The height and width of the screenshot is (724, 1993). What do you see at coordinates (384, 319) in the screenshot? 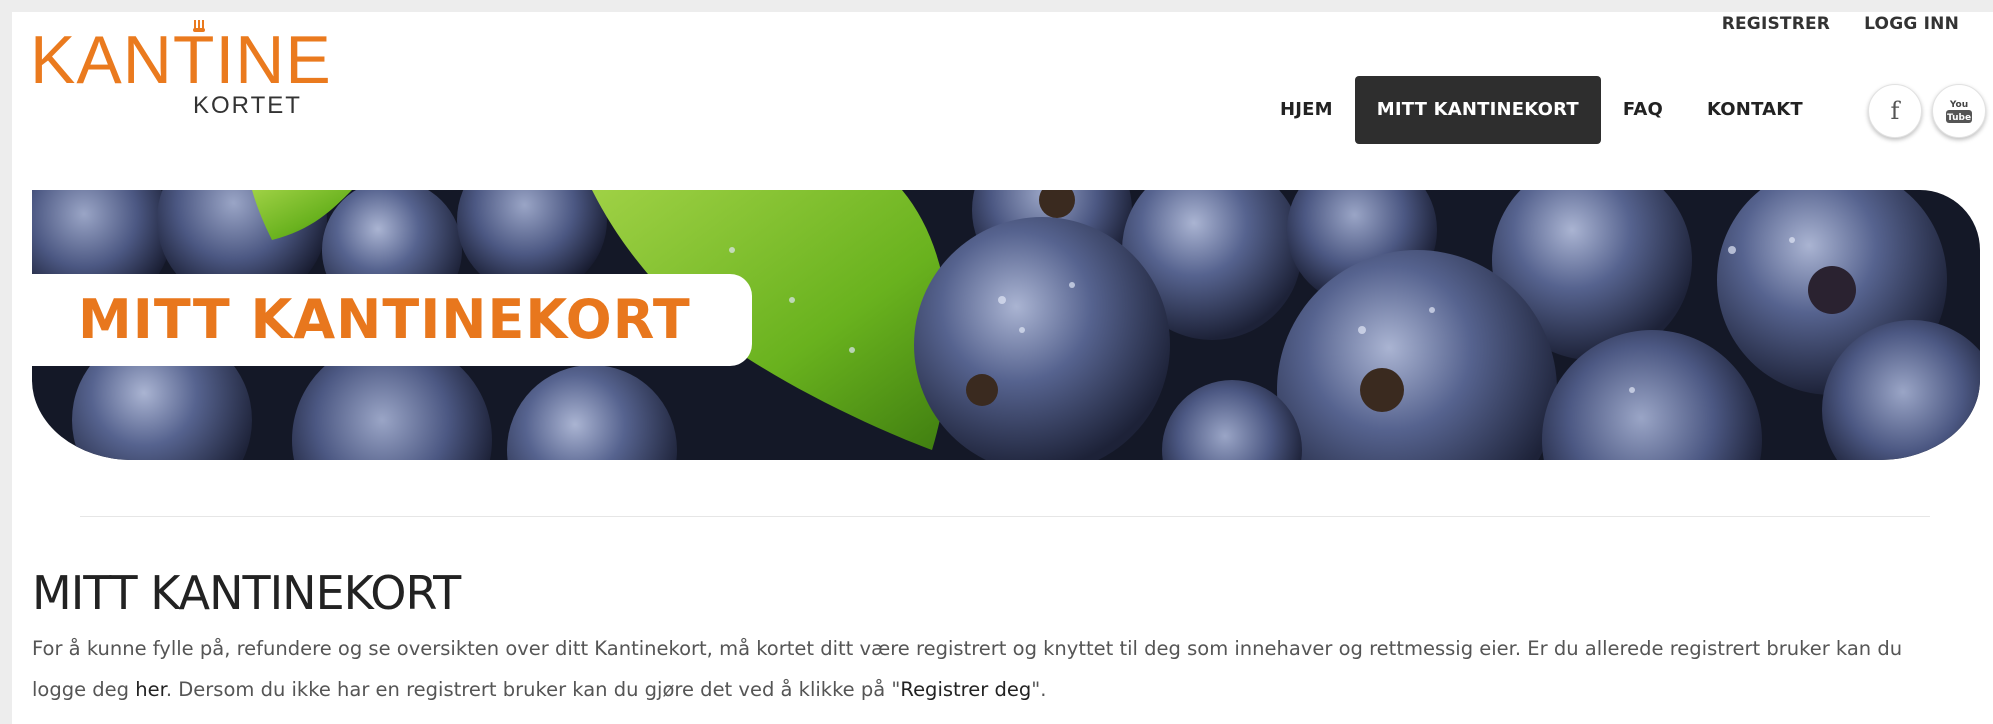
I see `banner-title: MITT KANTINEKORT` at bounding box center [384, 319].